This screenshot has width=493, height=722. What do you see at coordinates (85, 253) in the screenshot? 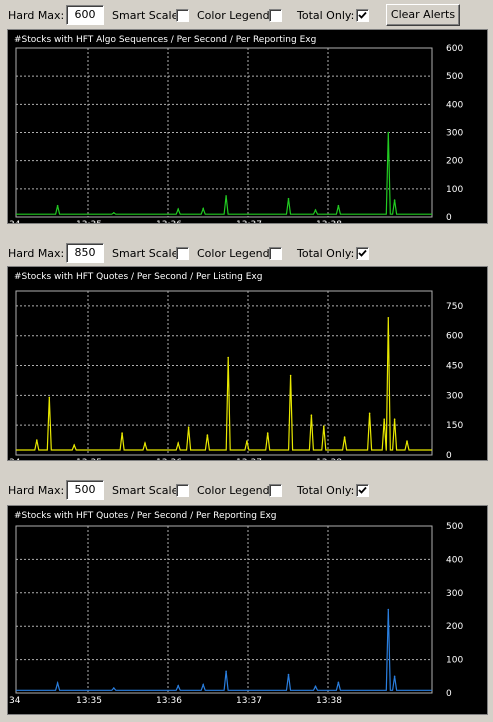
I see `hard-max-input: 850` at bounding box center [85, 253].